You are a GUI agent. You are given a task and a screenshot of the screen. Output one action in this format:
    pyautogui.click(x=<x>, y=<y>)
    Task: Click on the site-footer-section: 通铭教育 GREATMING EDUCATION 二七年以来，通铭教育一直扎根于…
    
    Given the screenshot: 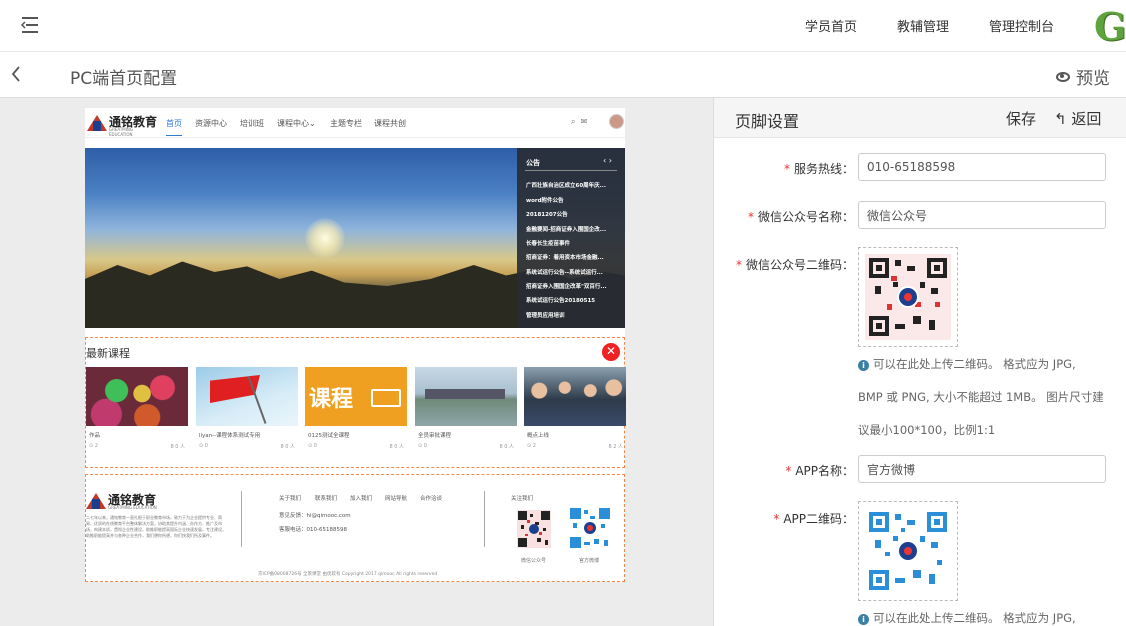 What is the action you would take?
    pyautogui.click(x=355, y=528)
    